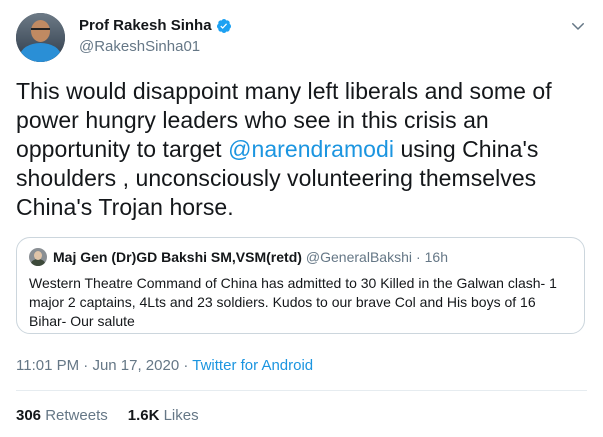 This screenshot has width=603, height=437. What do you see at coordinates (578, 26) in the screenshot?
I see `chevron-down-icon` at bounding box center [578, 26].